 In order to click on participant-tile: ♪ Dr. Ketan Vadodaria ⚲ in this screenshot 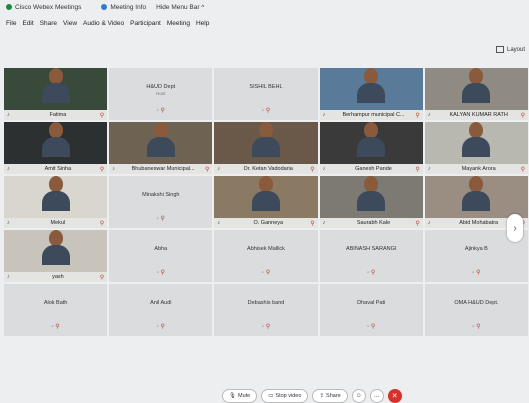, I will do `click(266, 148)`.